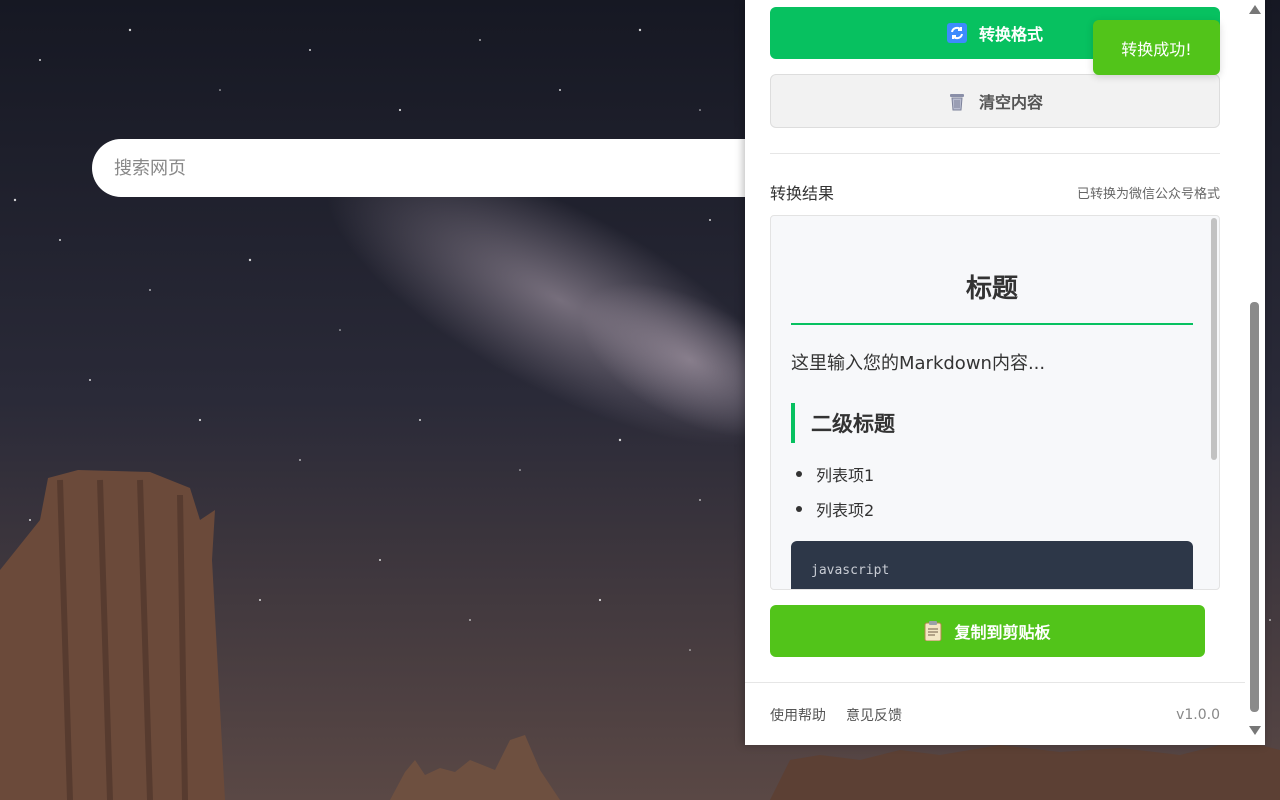 Image resolution: width=1280 pixels, height=800 pixels. I want to click on list-item-text: 列表项2, so click(845, 510).